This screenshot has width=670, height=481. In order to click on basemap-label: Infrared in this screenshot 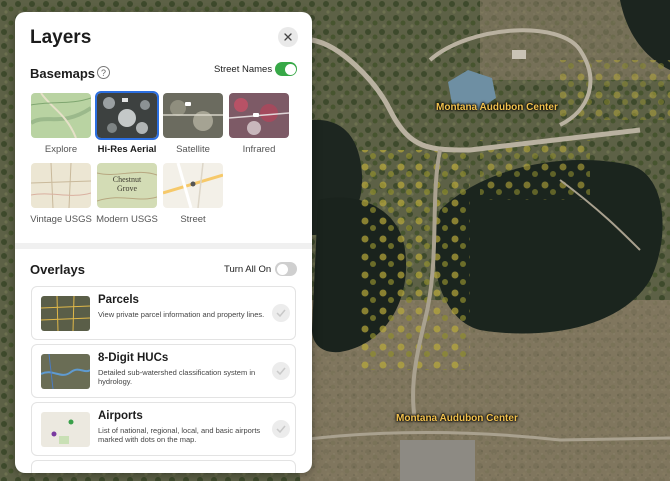, I will do `click(259, 149)`.